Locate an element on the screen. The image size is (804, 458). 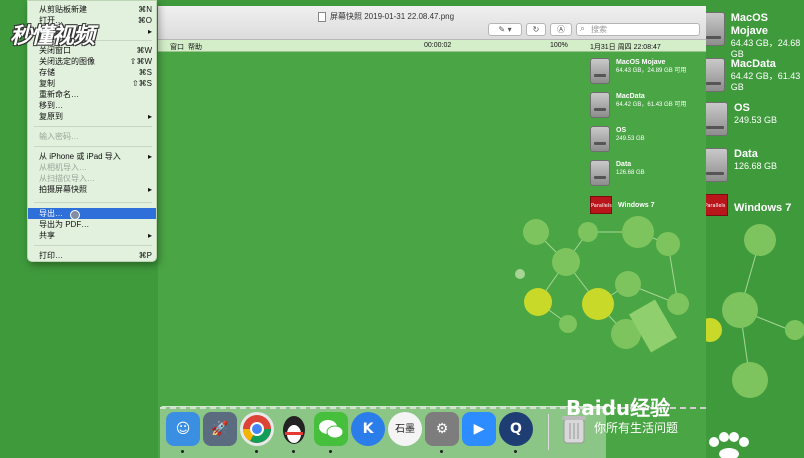
rotate-button: ↻ is located at coordinates (536, 29).